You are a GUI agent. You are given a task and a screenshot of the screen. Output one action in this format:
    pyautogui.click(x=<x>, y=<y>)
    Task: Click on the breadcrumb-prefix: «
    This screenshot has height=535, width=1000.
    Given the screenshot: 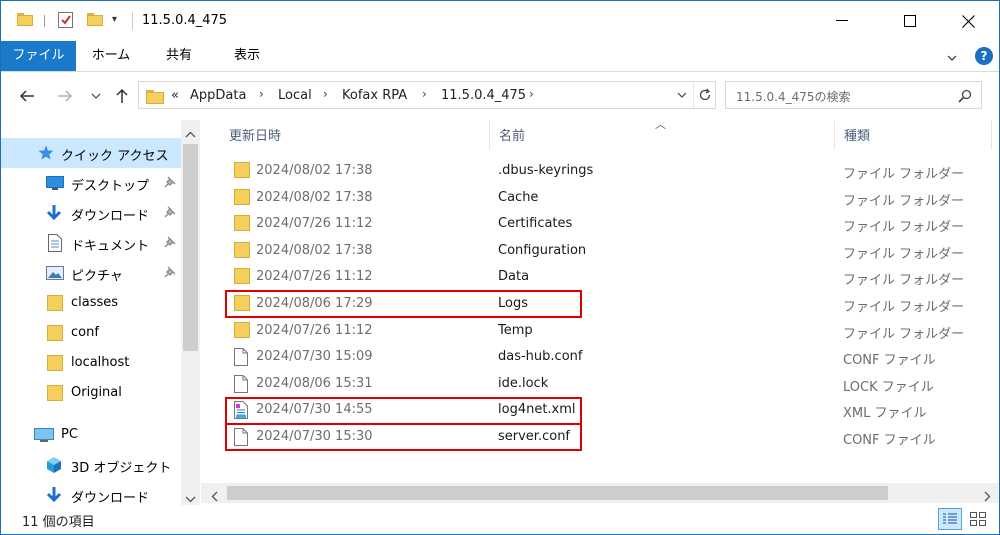 What is the action you would take?
    pyautogui.click(x=175, y=95)
    